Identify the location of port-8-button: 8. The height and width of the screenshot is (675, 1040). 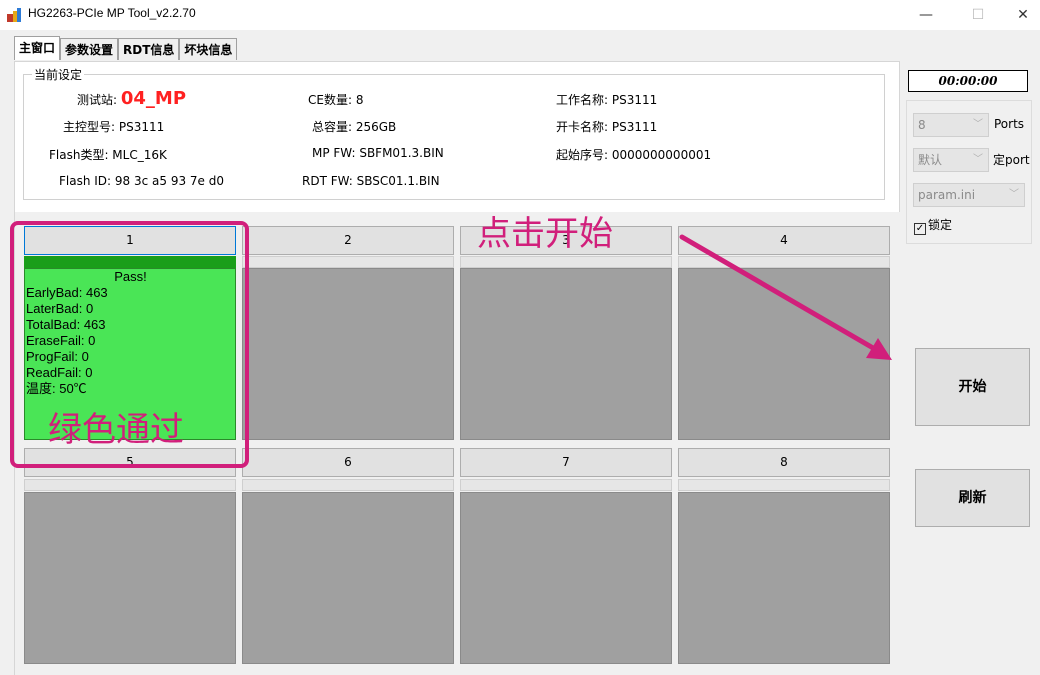
(784, 462).